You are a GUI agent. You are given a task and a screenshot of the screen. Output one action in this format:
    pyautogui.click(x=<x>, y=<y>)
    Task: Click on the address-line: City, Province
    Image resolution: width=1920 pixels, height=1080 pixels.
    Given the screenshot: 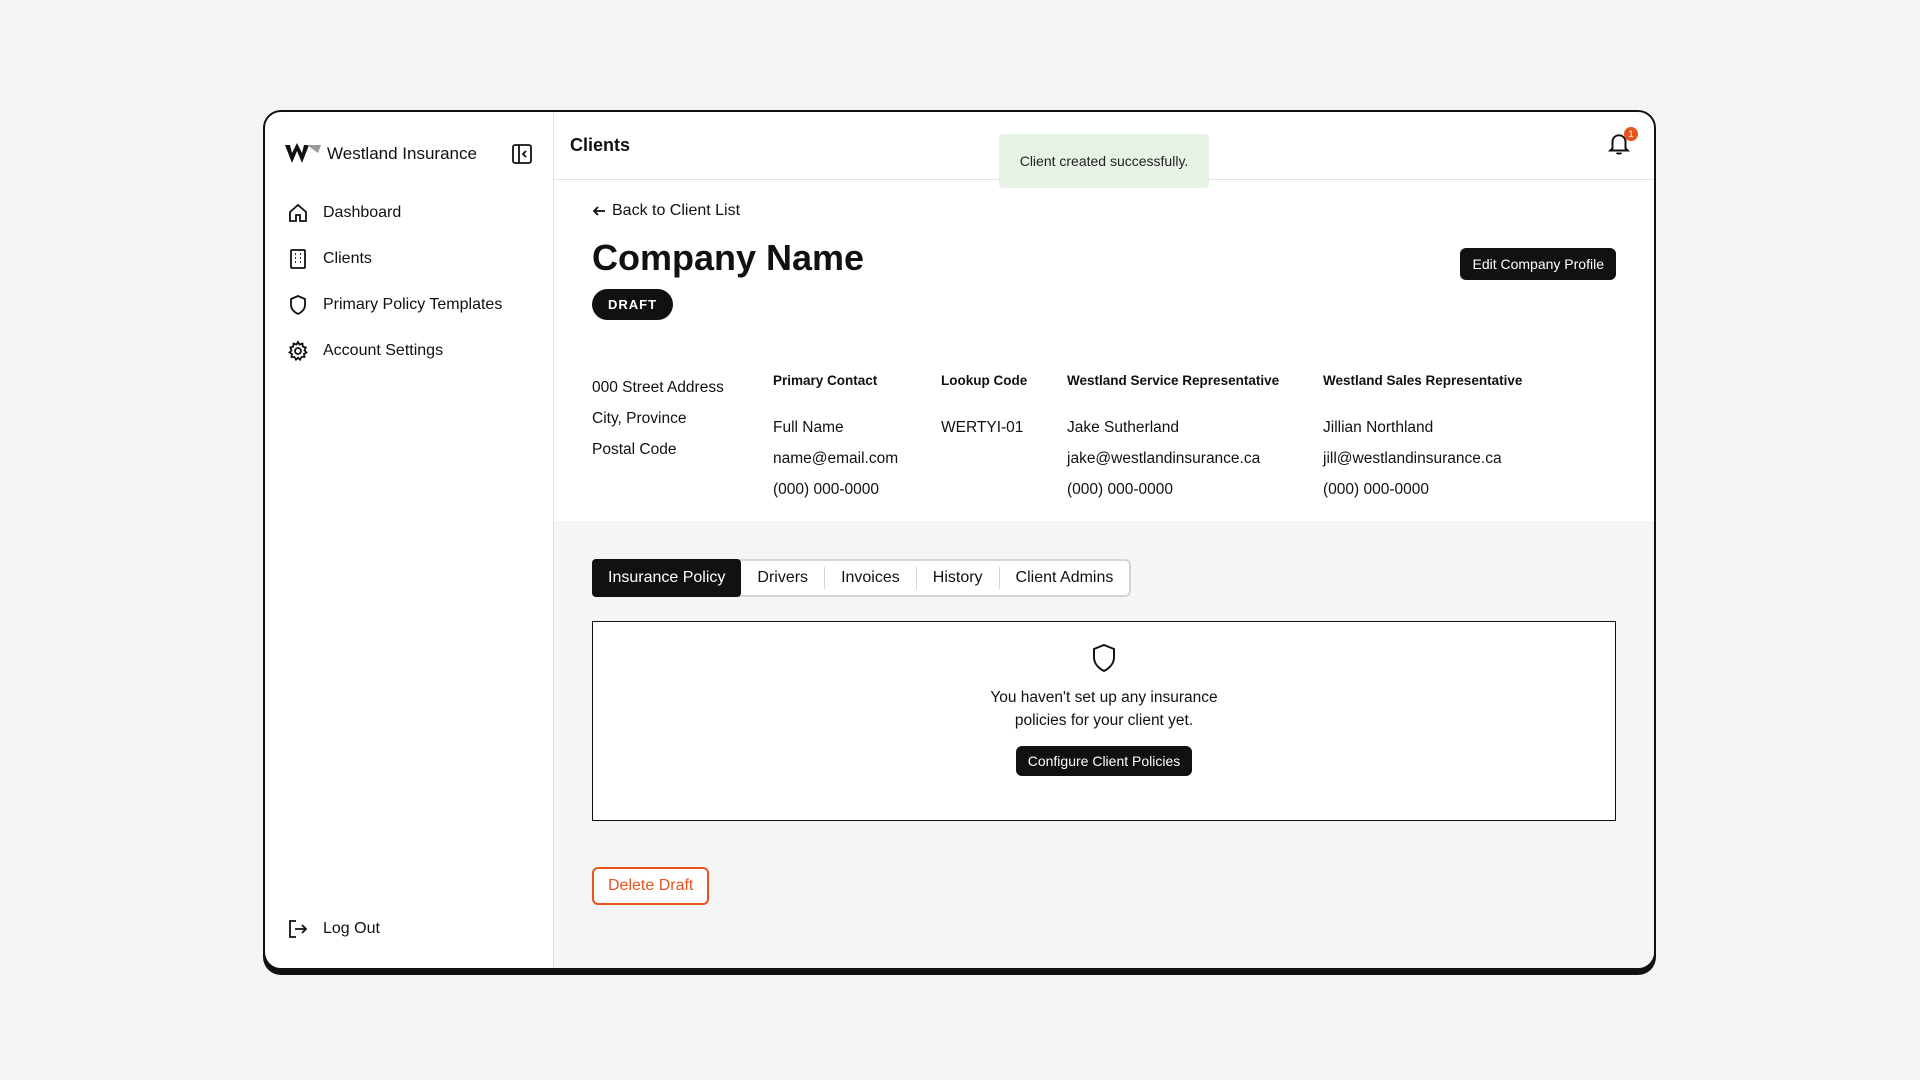 What is the action you would take?
    pyautogui.click(x=639, y=418)
    